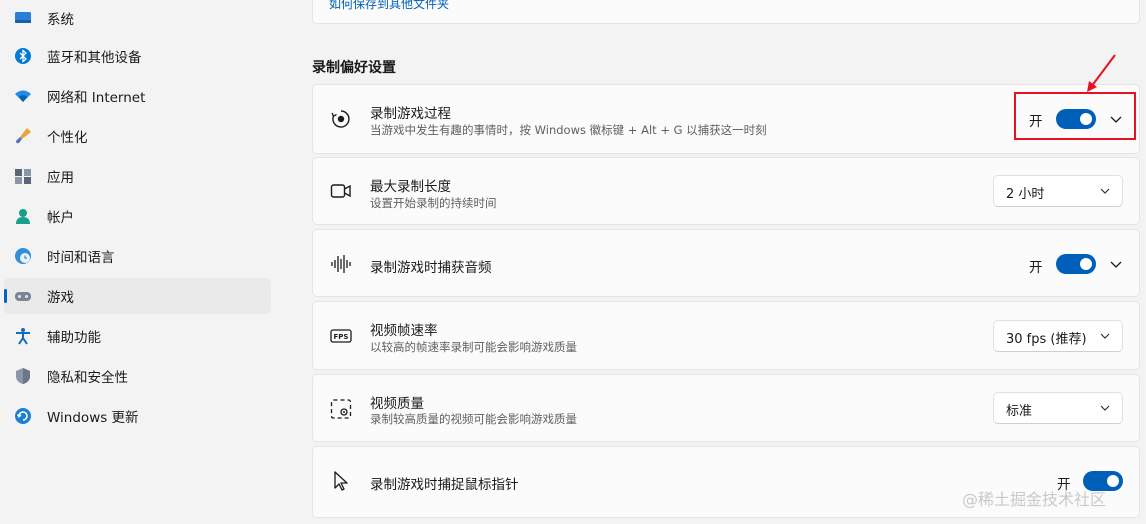  What do you see at coordinates (1101, 73) in the screenshot?
I see `annotation-arrow-icon` at bounding box center [1101, 73].